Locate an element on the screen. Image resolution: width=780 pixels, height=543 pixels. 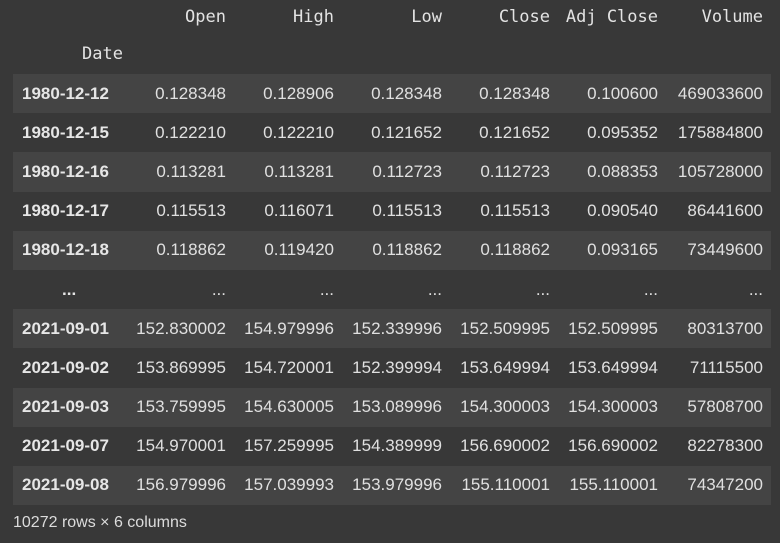
table-cell: 154.720001 is located at coordinates (289, 367).